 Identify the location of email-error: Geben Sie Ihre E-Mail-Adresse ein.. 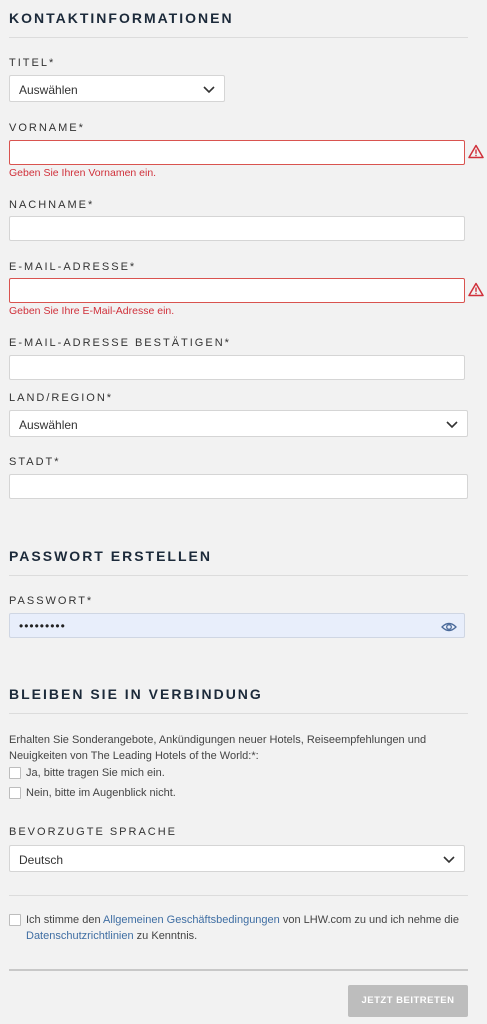
(92, 311).